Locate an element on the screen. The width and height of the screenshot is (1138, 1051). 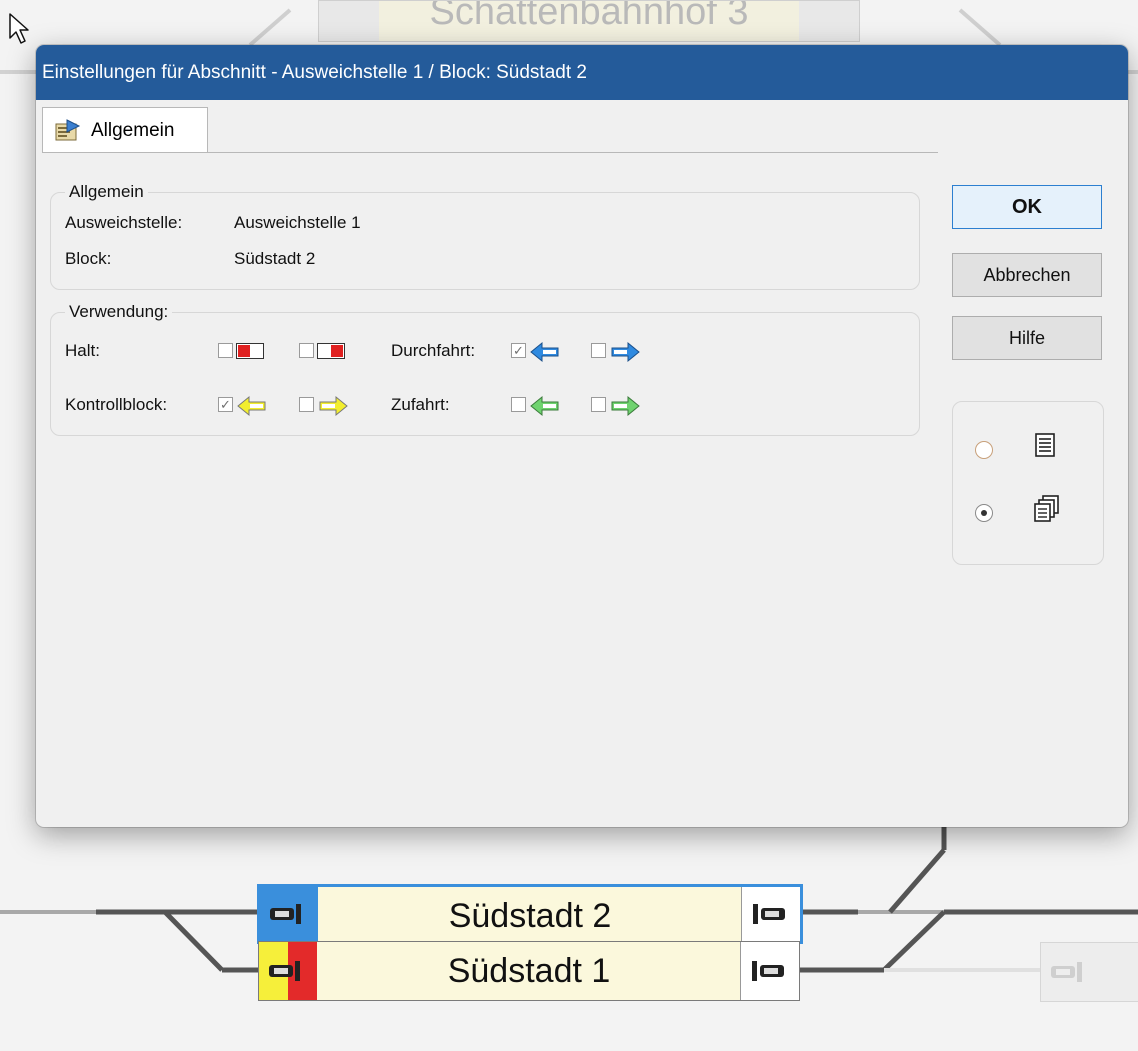
block-label: Block: is located at coordinates (88, 258).